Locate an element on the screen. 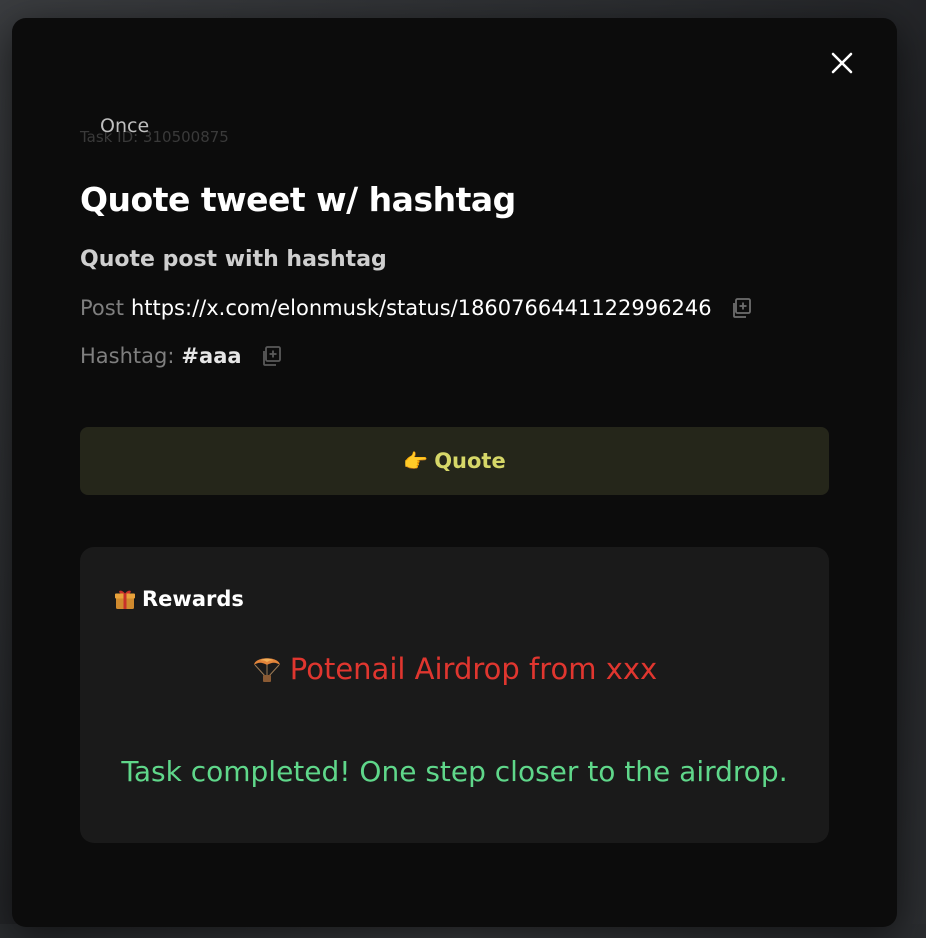 The width and height of the screenshot is (926, 938). copy-hashtag-button is located at coordinates (271, 356).